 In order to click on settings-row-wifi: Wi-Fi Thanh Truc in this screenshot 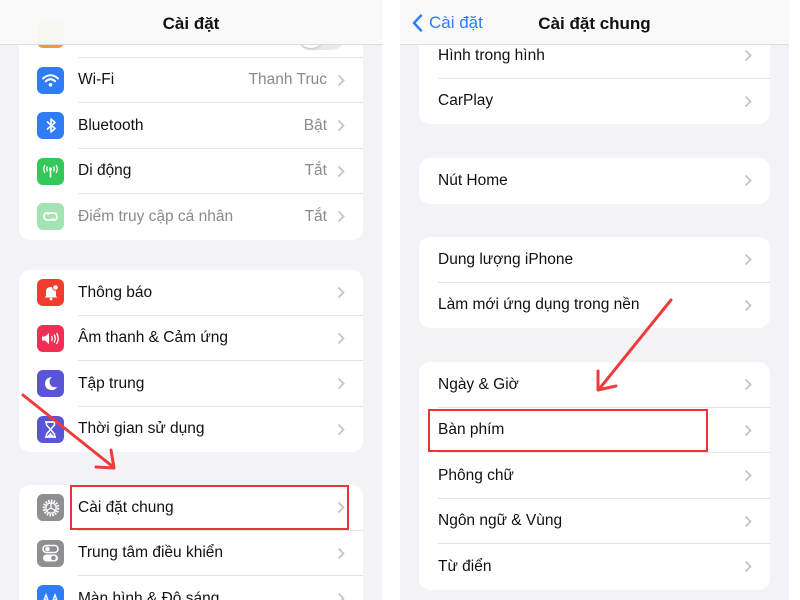, I will do `click(191, 81)`.